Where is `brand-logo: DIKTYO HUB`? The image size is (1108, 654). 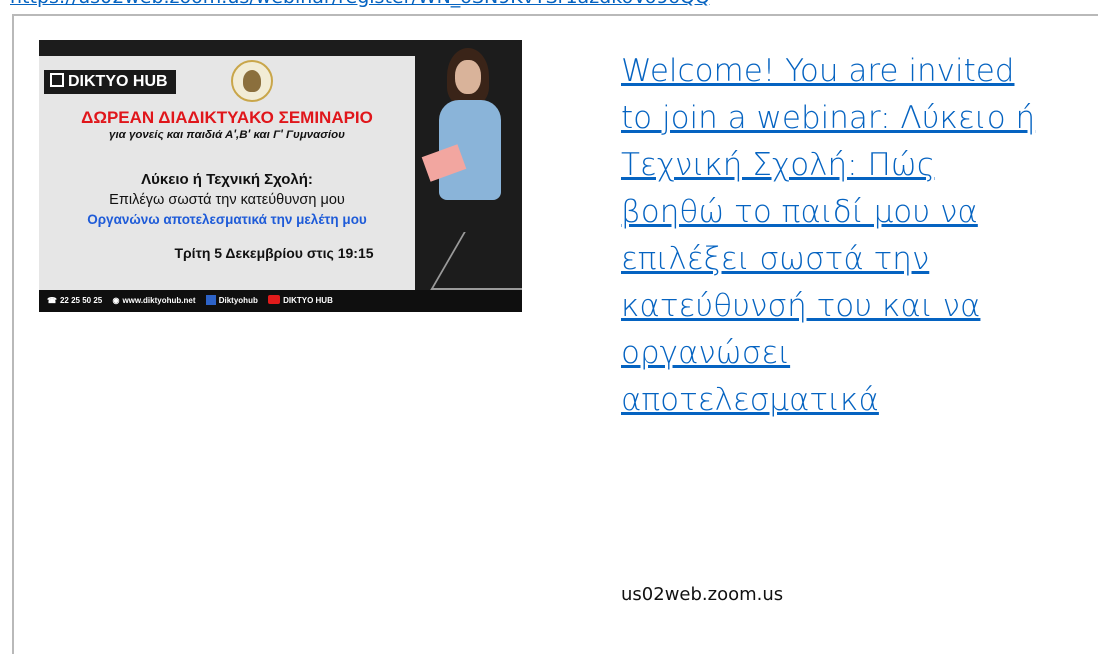
brand-logo: DIKTYO HUB is located at coordinates (110, 82).